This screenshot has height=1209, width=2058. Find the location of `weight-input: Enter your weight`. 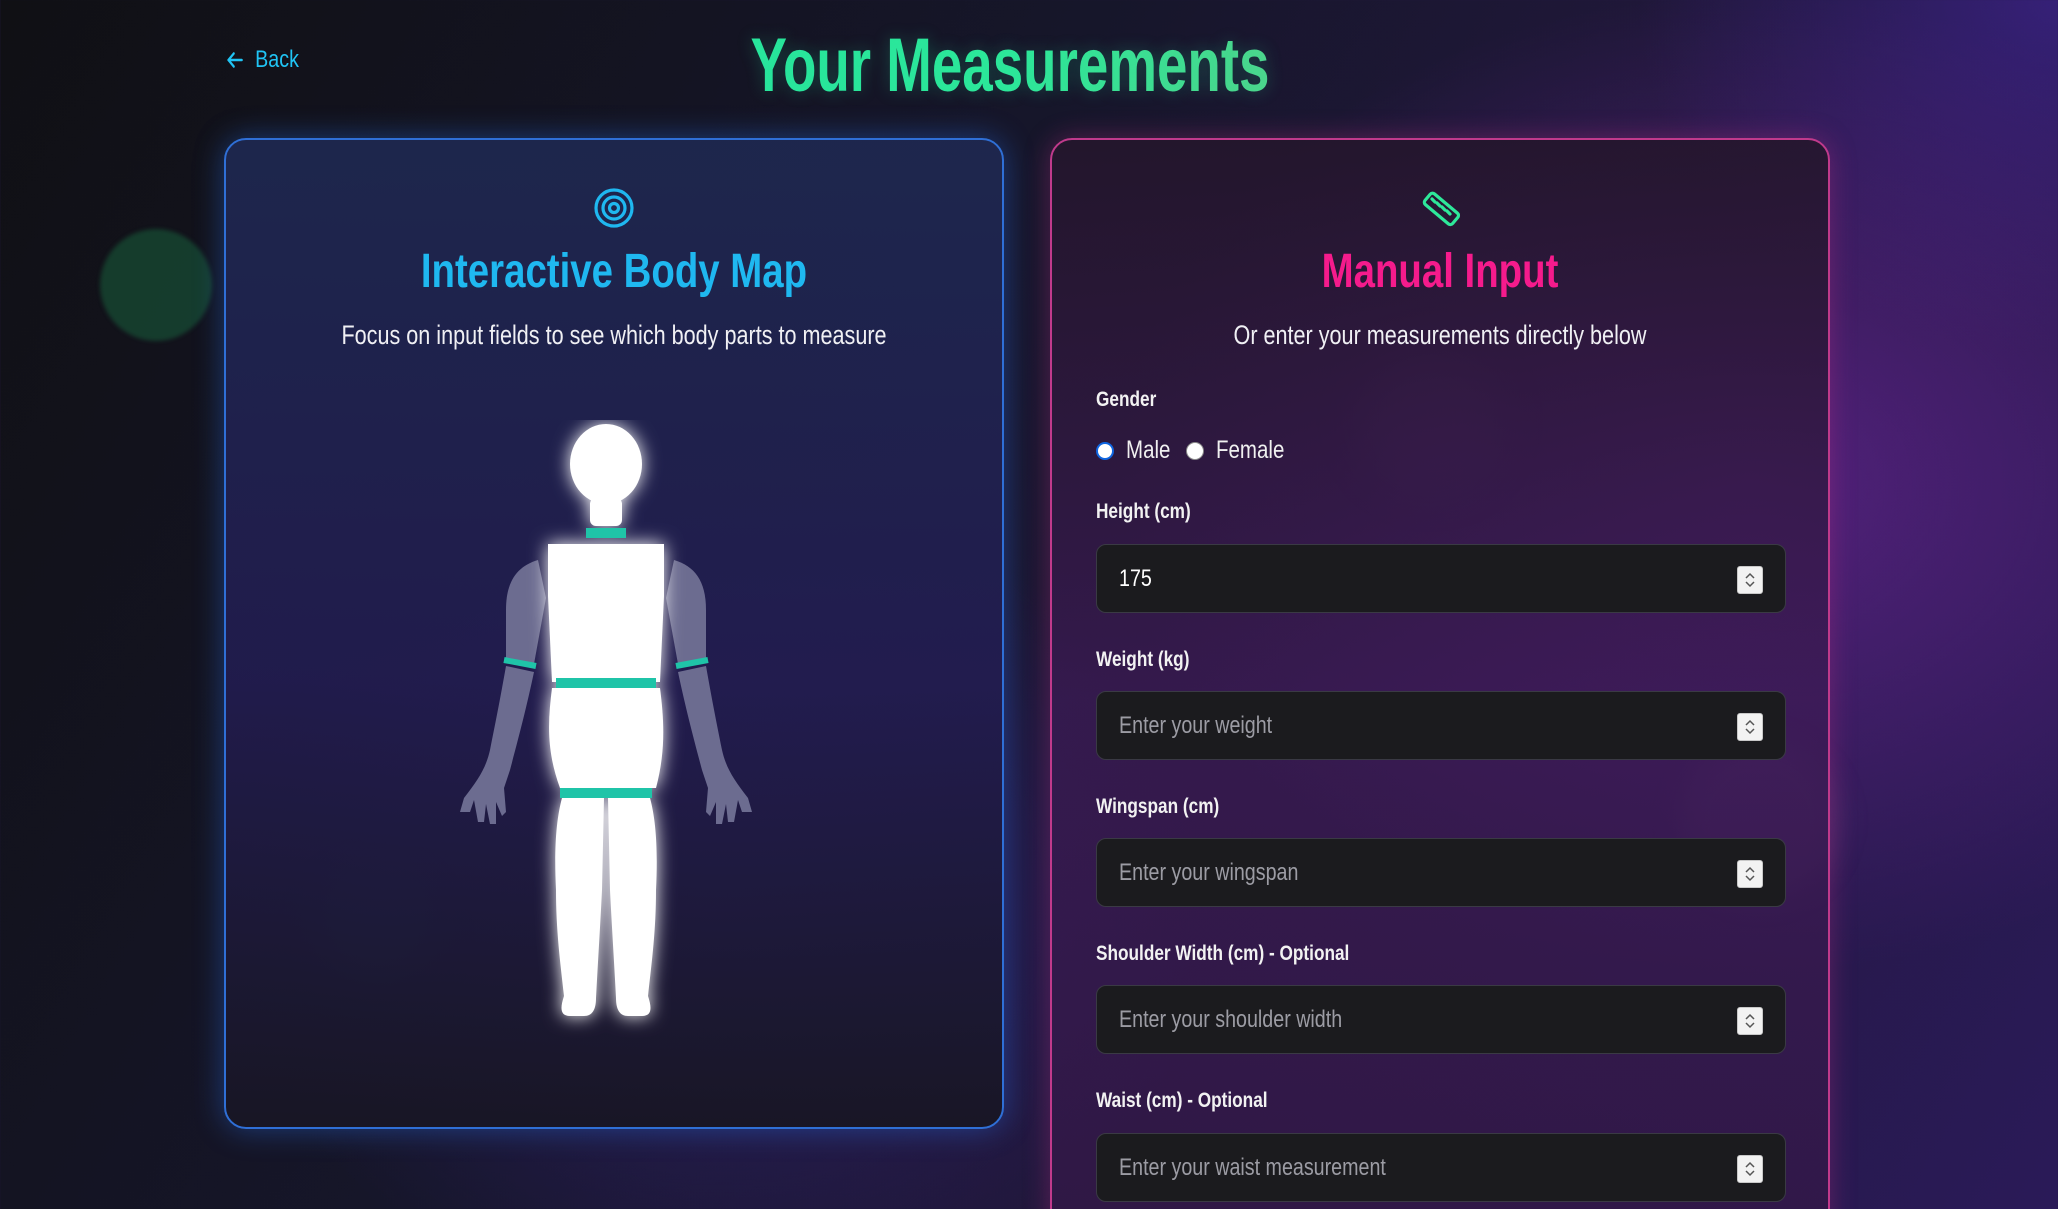

weight-input: Enter your weight is located at coordinates (1441, 725).